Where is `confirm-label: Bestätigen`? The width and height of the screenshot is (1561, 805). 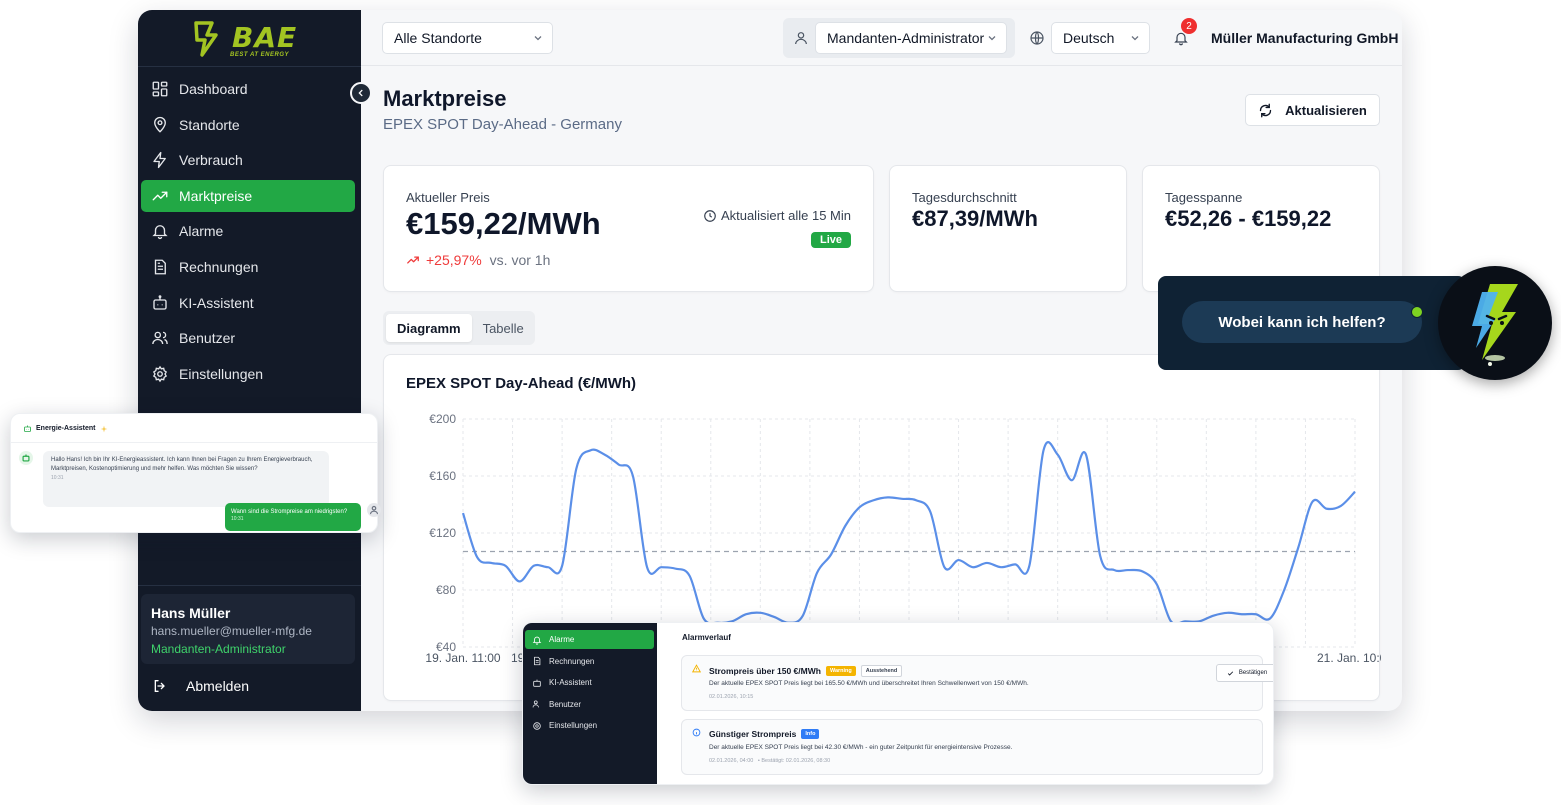
confirm-label: Bestätigen is located at coordinates (1253, 673).